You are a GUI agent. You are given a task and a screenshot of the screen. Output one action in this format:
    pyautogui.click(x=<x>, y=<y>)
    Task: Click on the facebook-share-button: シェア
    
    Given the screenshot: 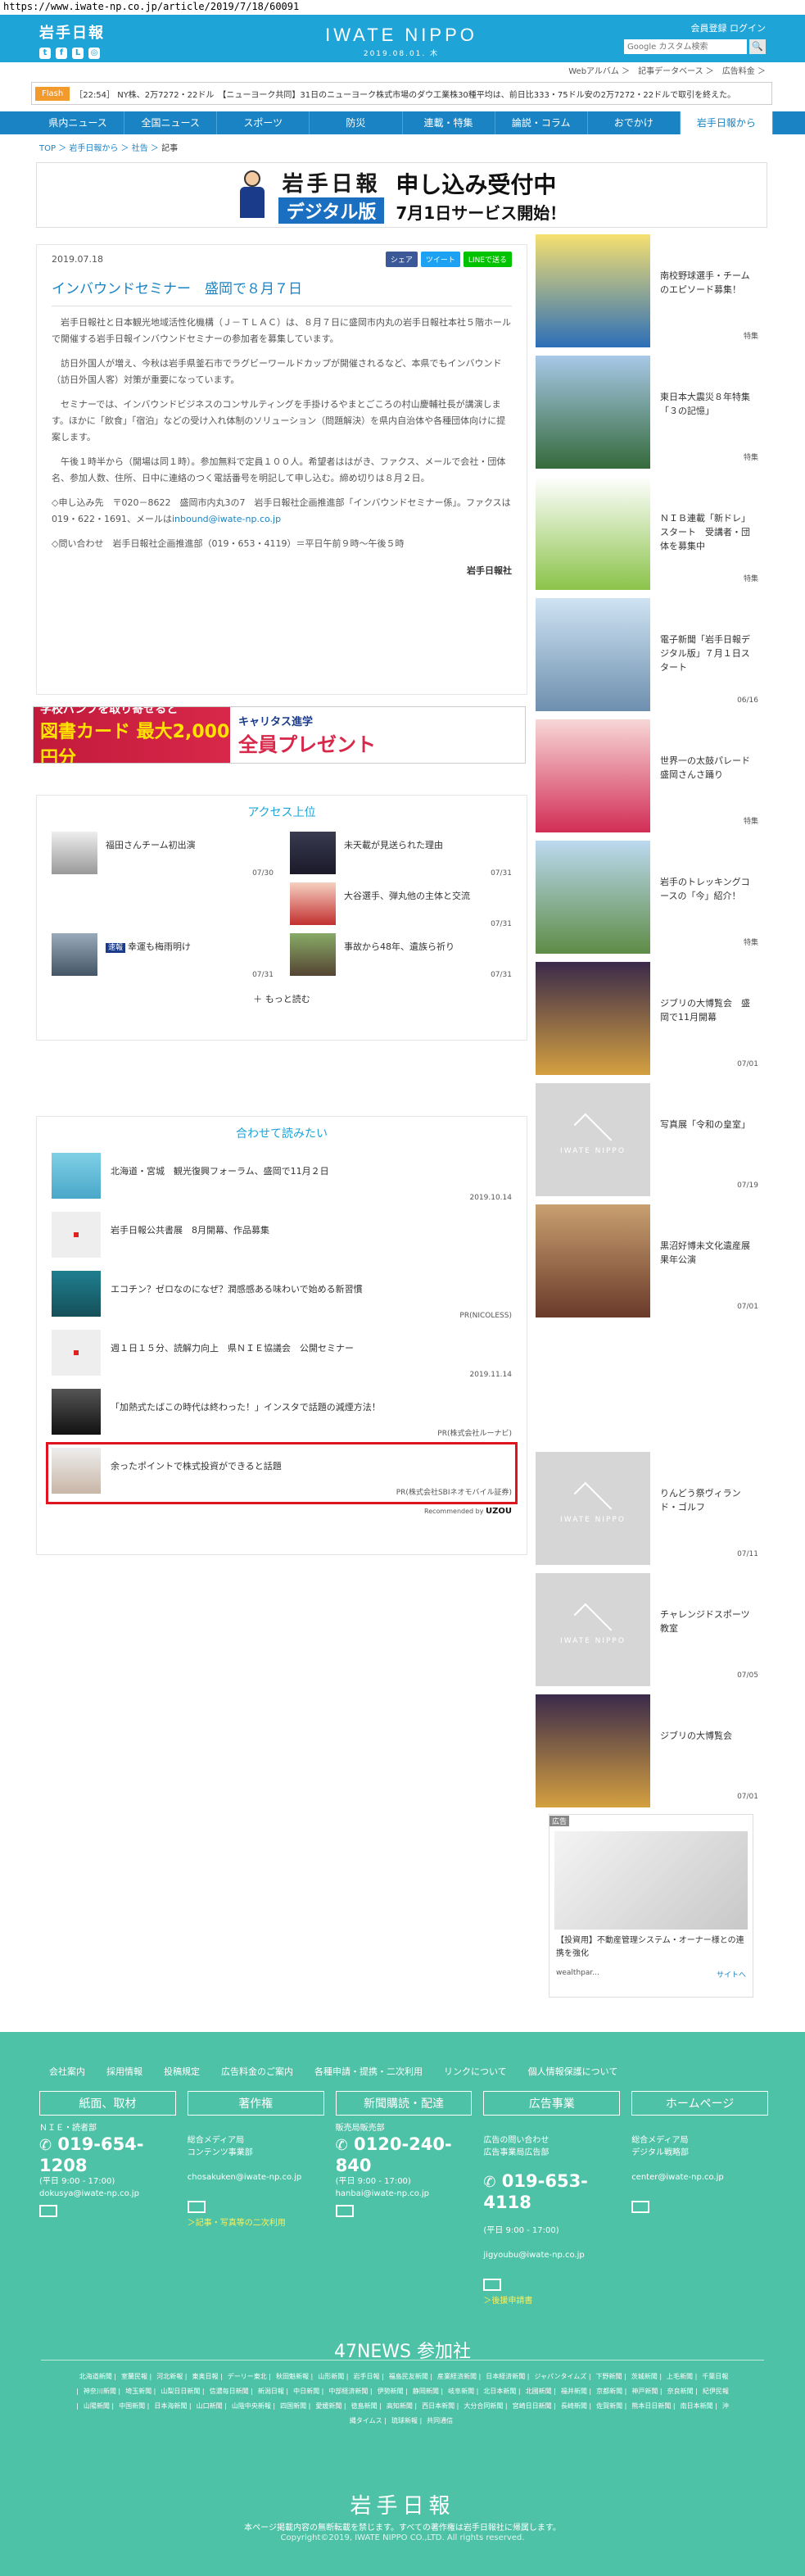 What is the action you would take?
    pyautogui.click(x=401, y=259)
    